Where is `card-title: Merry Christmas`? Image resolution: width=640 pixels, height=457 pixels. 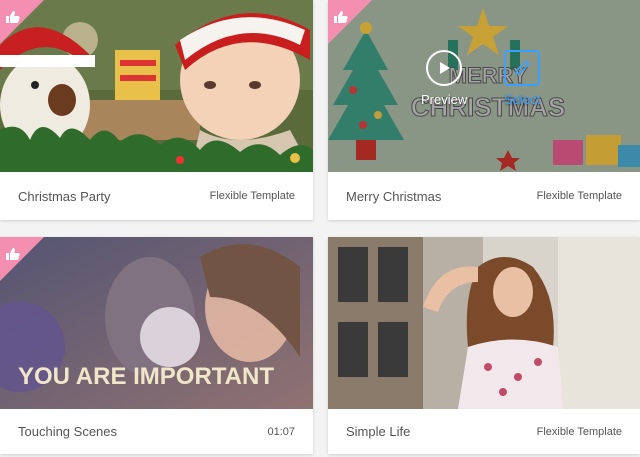
card-title: Merry Christmas is located at coordinates (394, 196).